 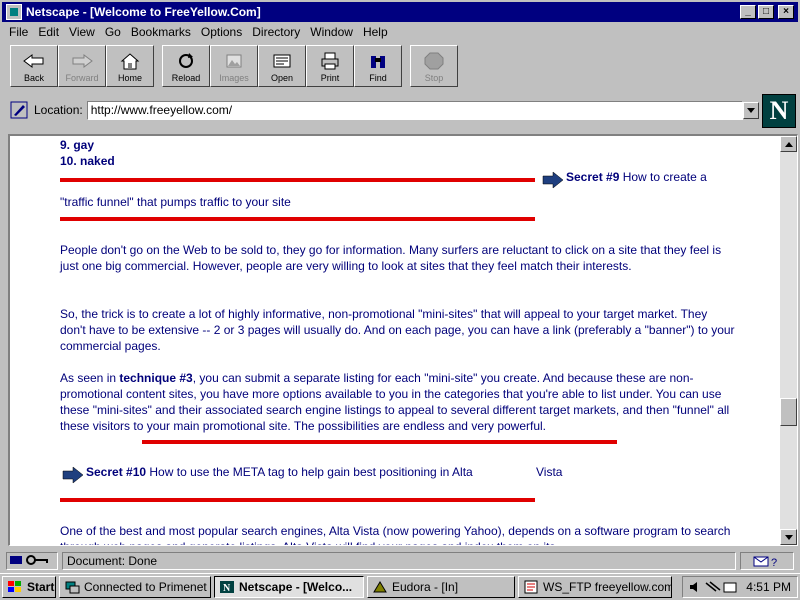 I want to click on ws-ftp-icon, so click(x=531, y=587).